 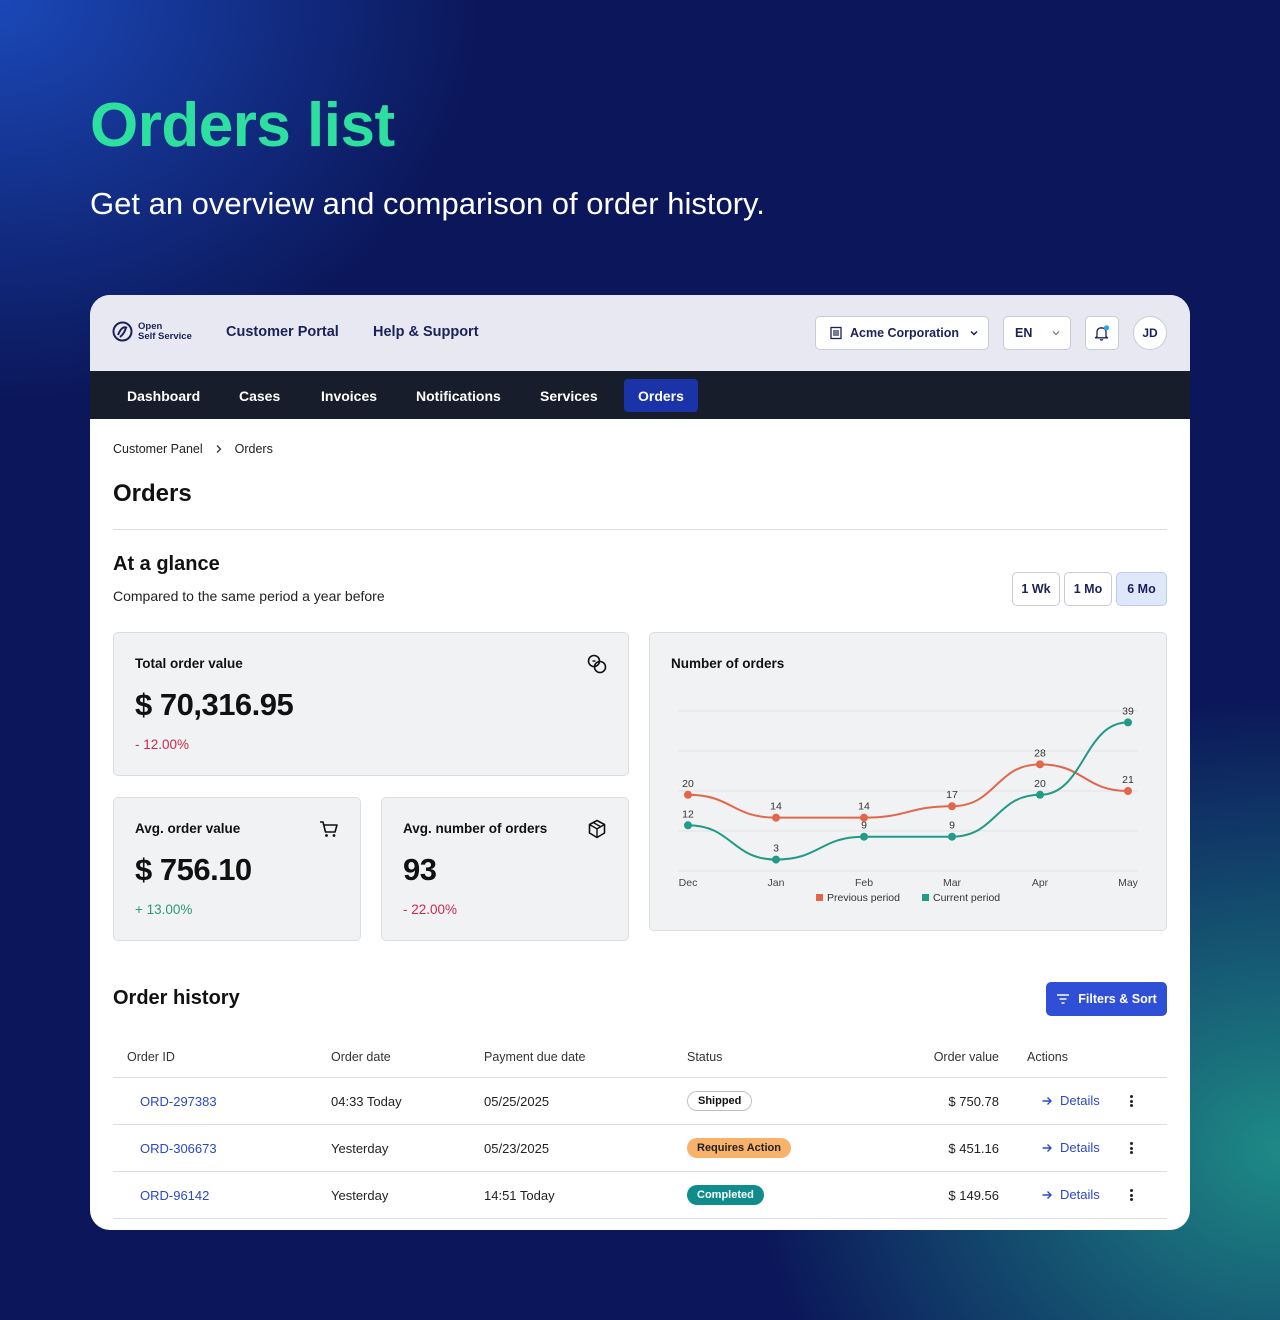 I want to click on order-value: $ 149.56, so click(x=973, y=1195).